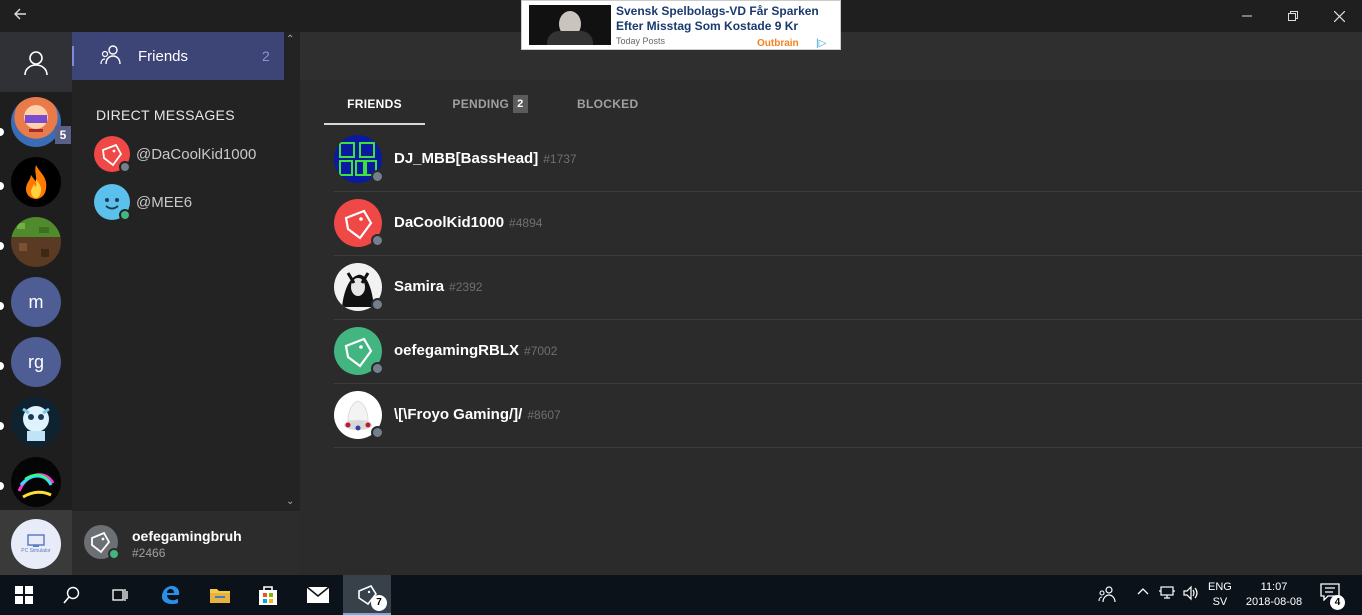 The height and width of the screenshot is (615, 1362). I want to click on server-icon-fire, so click(36, 182).